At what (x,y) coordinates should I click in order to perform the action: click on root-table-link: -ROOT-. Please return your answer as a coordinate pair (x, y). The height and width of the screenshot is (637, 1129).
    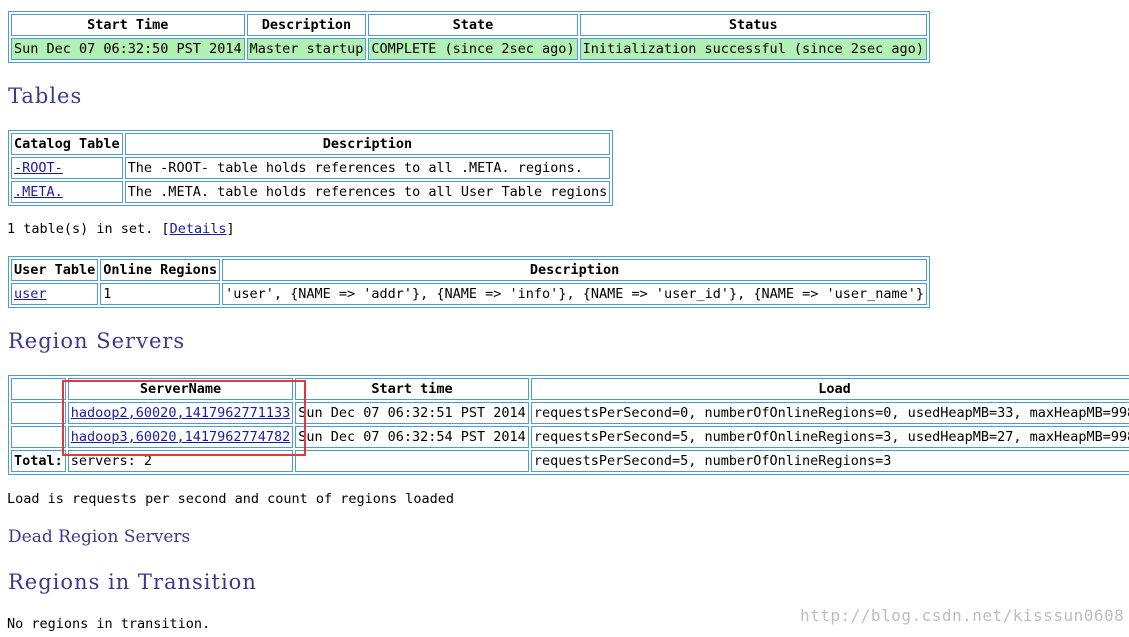
    Looking at the image, I should click on (38, 168).